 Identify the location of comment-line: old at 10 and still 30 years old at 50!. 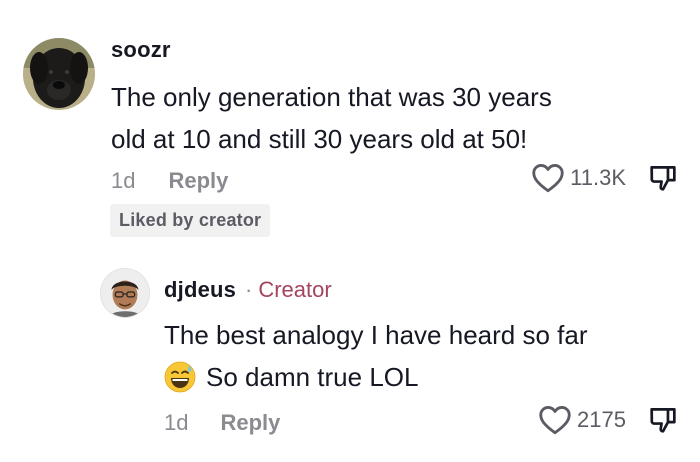
(319, 139).